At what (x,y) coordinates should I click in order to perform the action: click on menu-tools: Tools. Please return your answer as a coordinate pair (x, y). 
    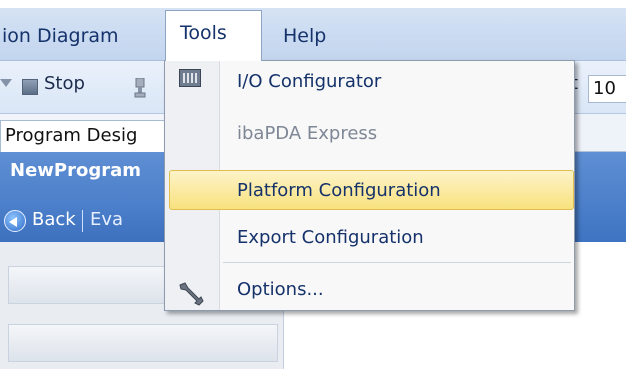
    Looking at the image, I should click on (213, 35).